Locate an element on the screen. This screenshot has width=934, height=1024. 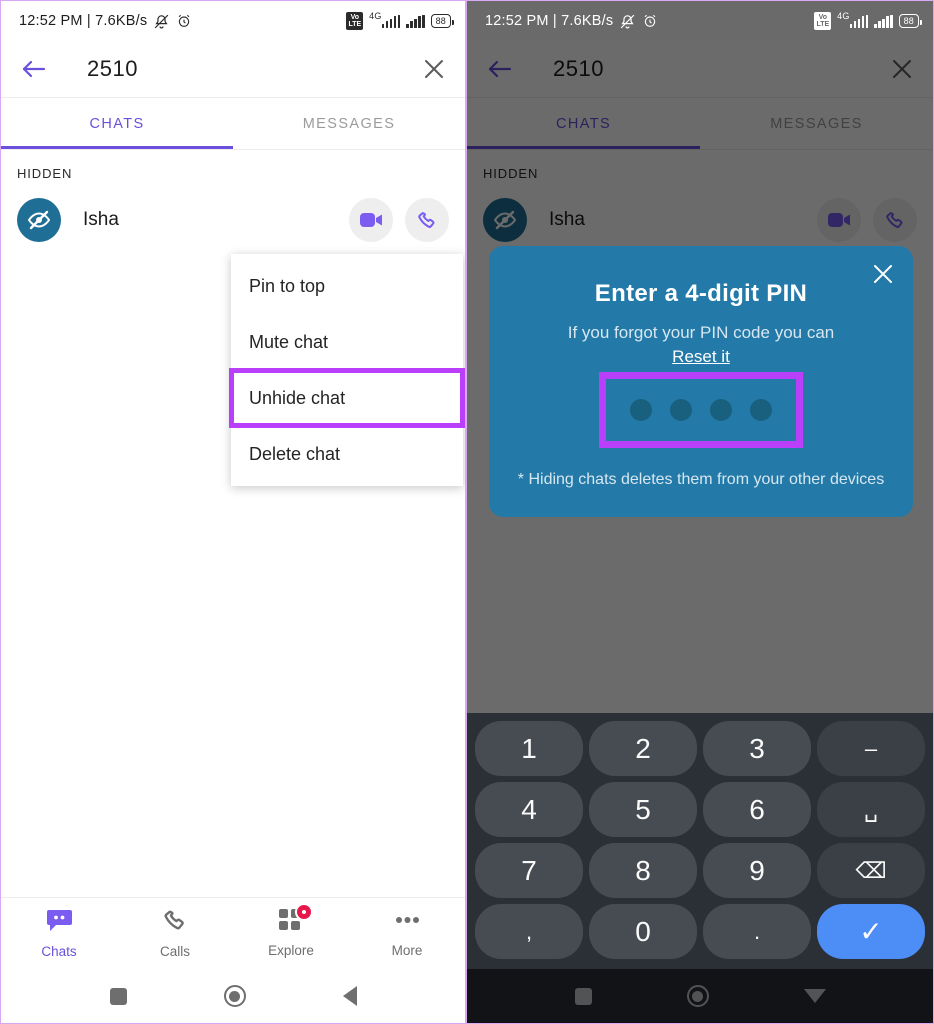
reset-pin-link: Reset it is located at coordinates (701, 357).